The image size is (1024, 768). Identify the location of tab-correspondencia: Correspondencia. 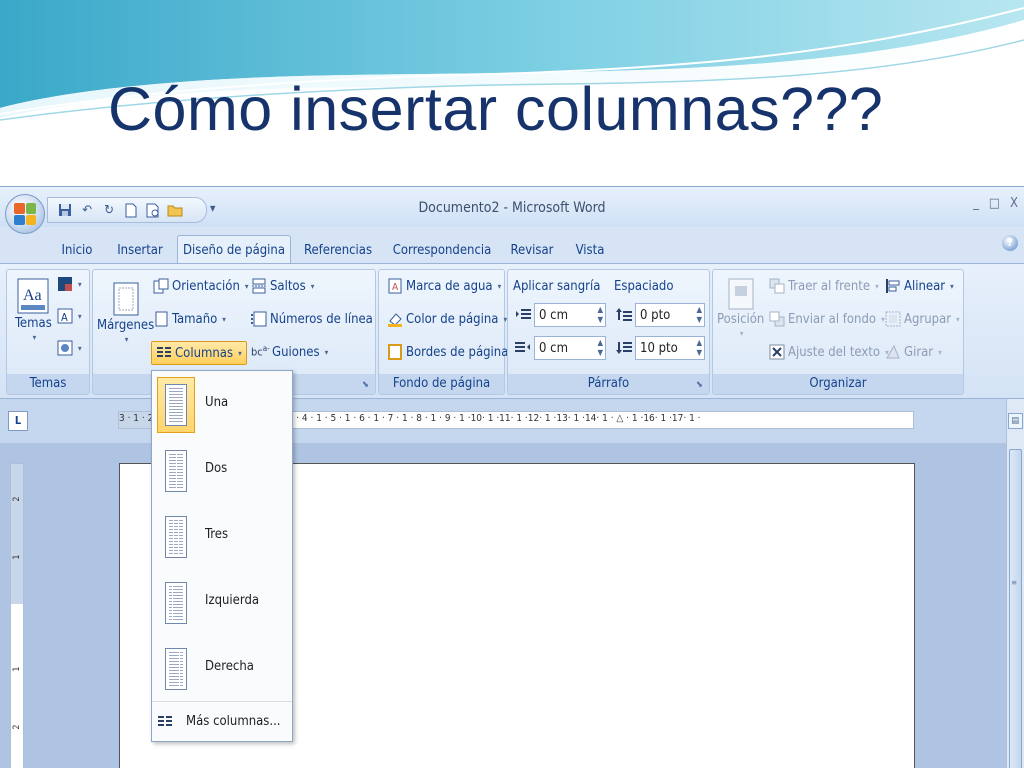
(442, 250).